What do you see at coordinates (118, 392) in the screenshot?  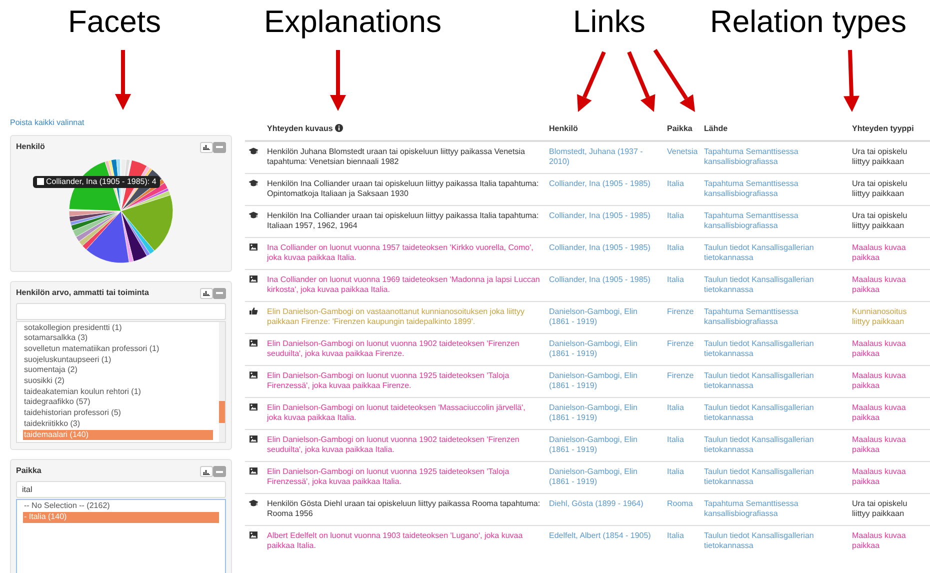 I see `facet-option: taideakatemian koulun rehtori (1)` at bounding box center [118, 392].